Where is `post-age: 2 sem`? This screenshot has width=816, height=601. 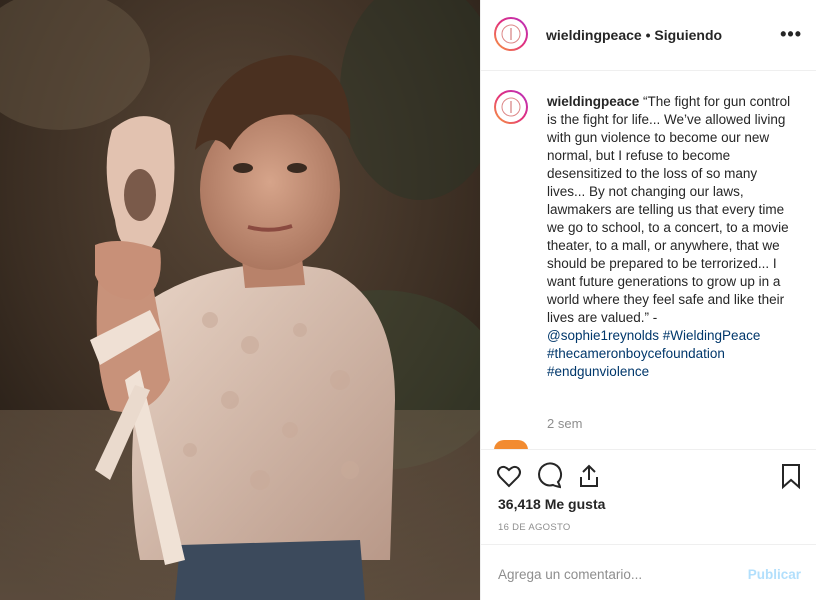
post-age: 2 sem is located at coordinates (565, 423).